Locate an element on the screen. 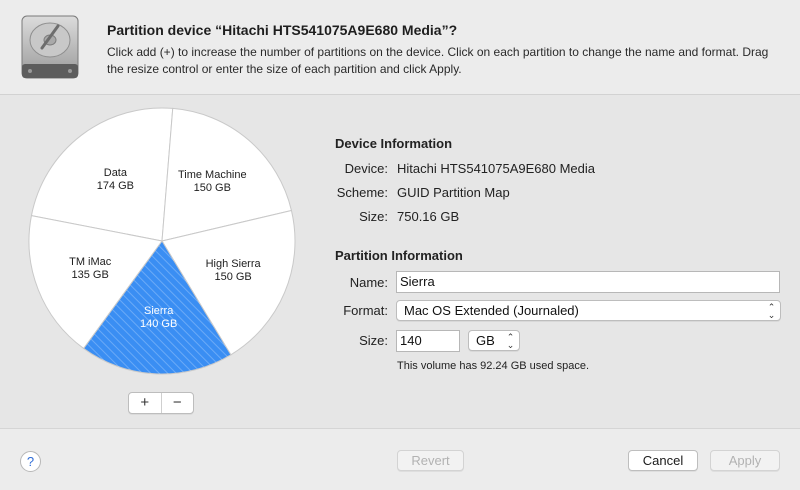  pie-label-name: Sierra is located at coordinates (159, 311).